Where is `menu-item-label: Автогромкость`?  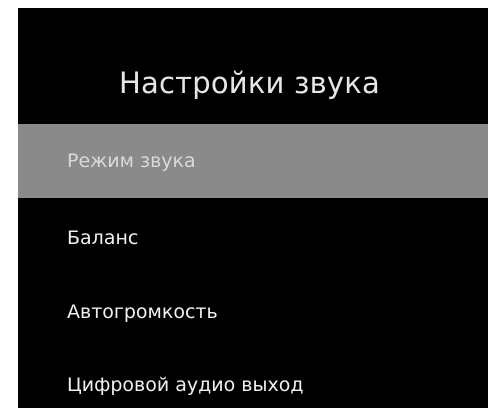 menu-item-label: Автогромкость is located at coordinates (142, 312).